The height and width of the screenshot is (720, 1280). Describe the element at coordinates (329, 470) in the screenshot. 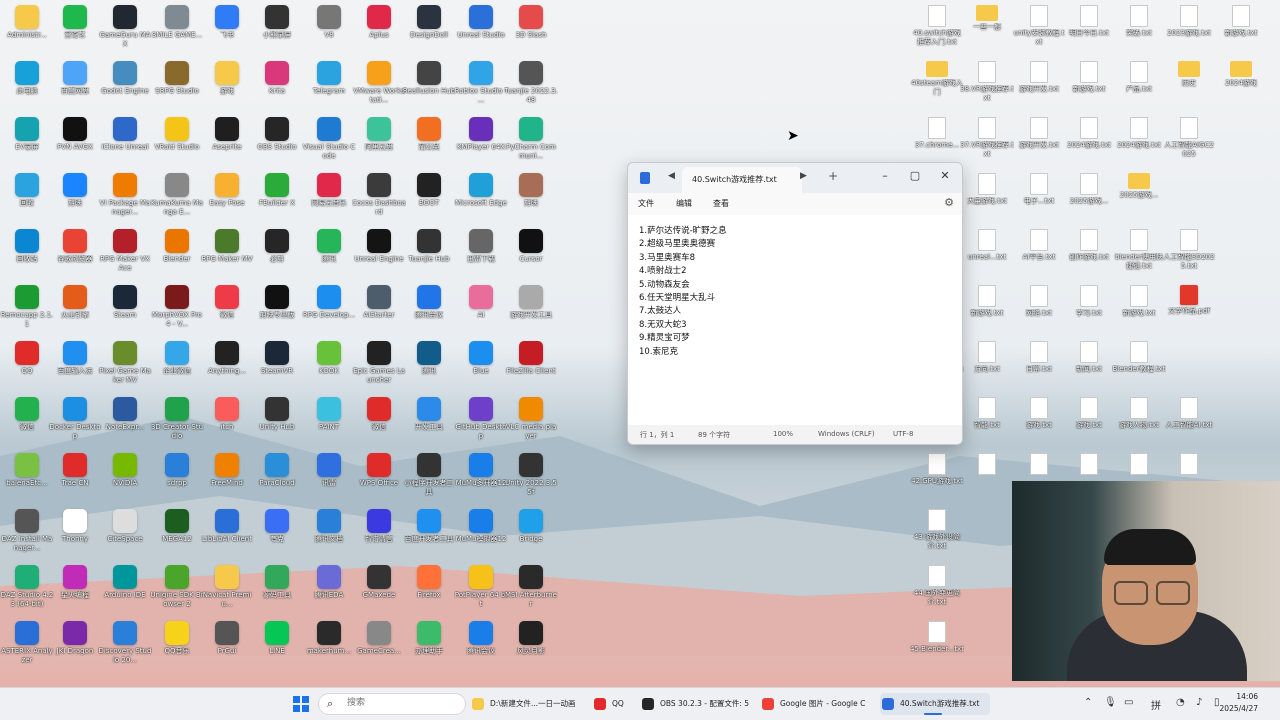

I see `desktop-icon: 讯雷` at that location.